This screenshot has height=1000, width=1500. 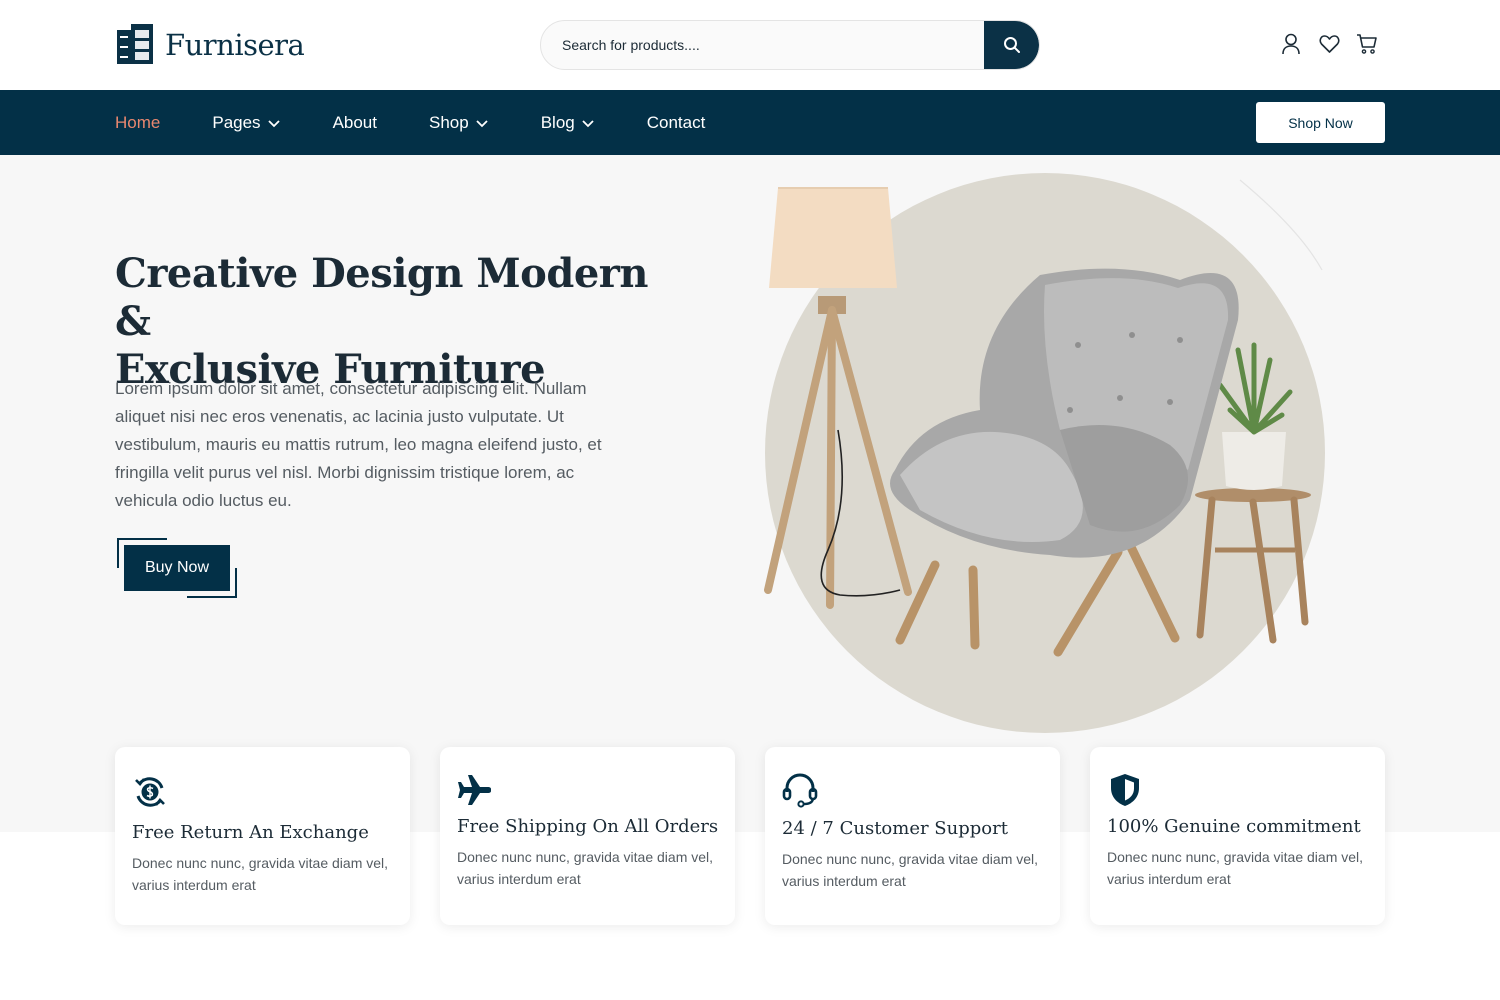 What do you see at coordinates (235, 44) in the screenshot?
I see `brand-name: Furnisera` at bounding box center [235, 44].